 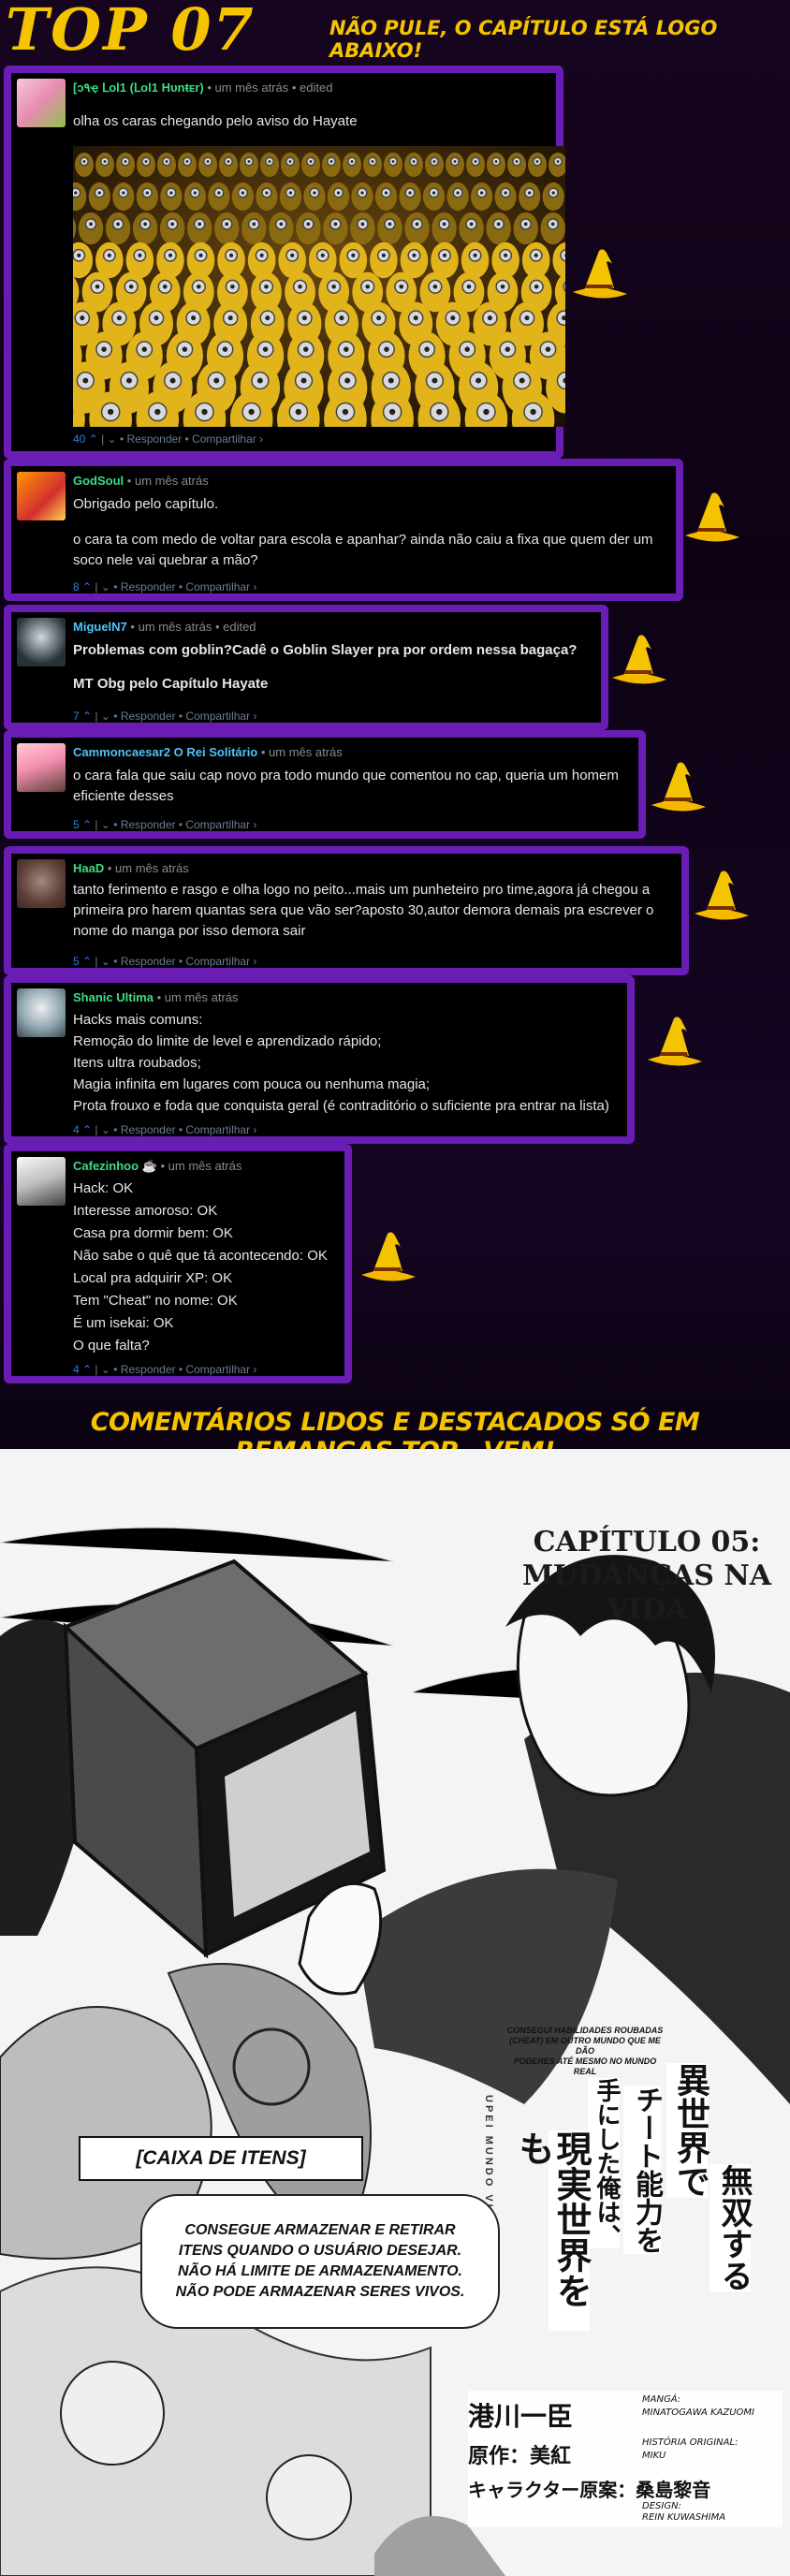 I want to click on comment-meta: Cafezinhoo ☕ • um mês atrás, so click(x=157, y=1166).